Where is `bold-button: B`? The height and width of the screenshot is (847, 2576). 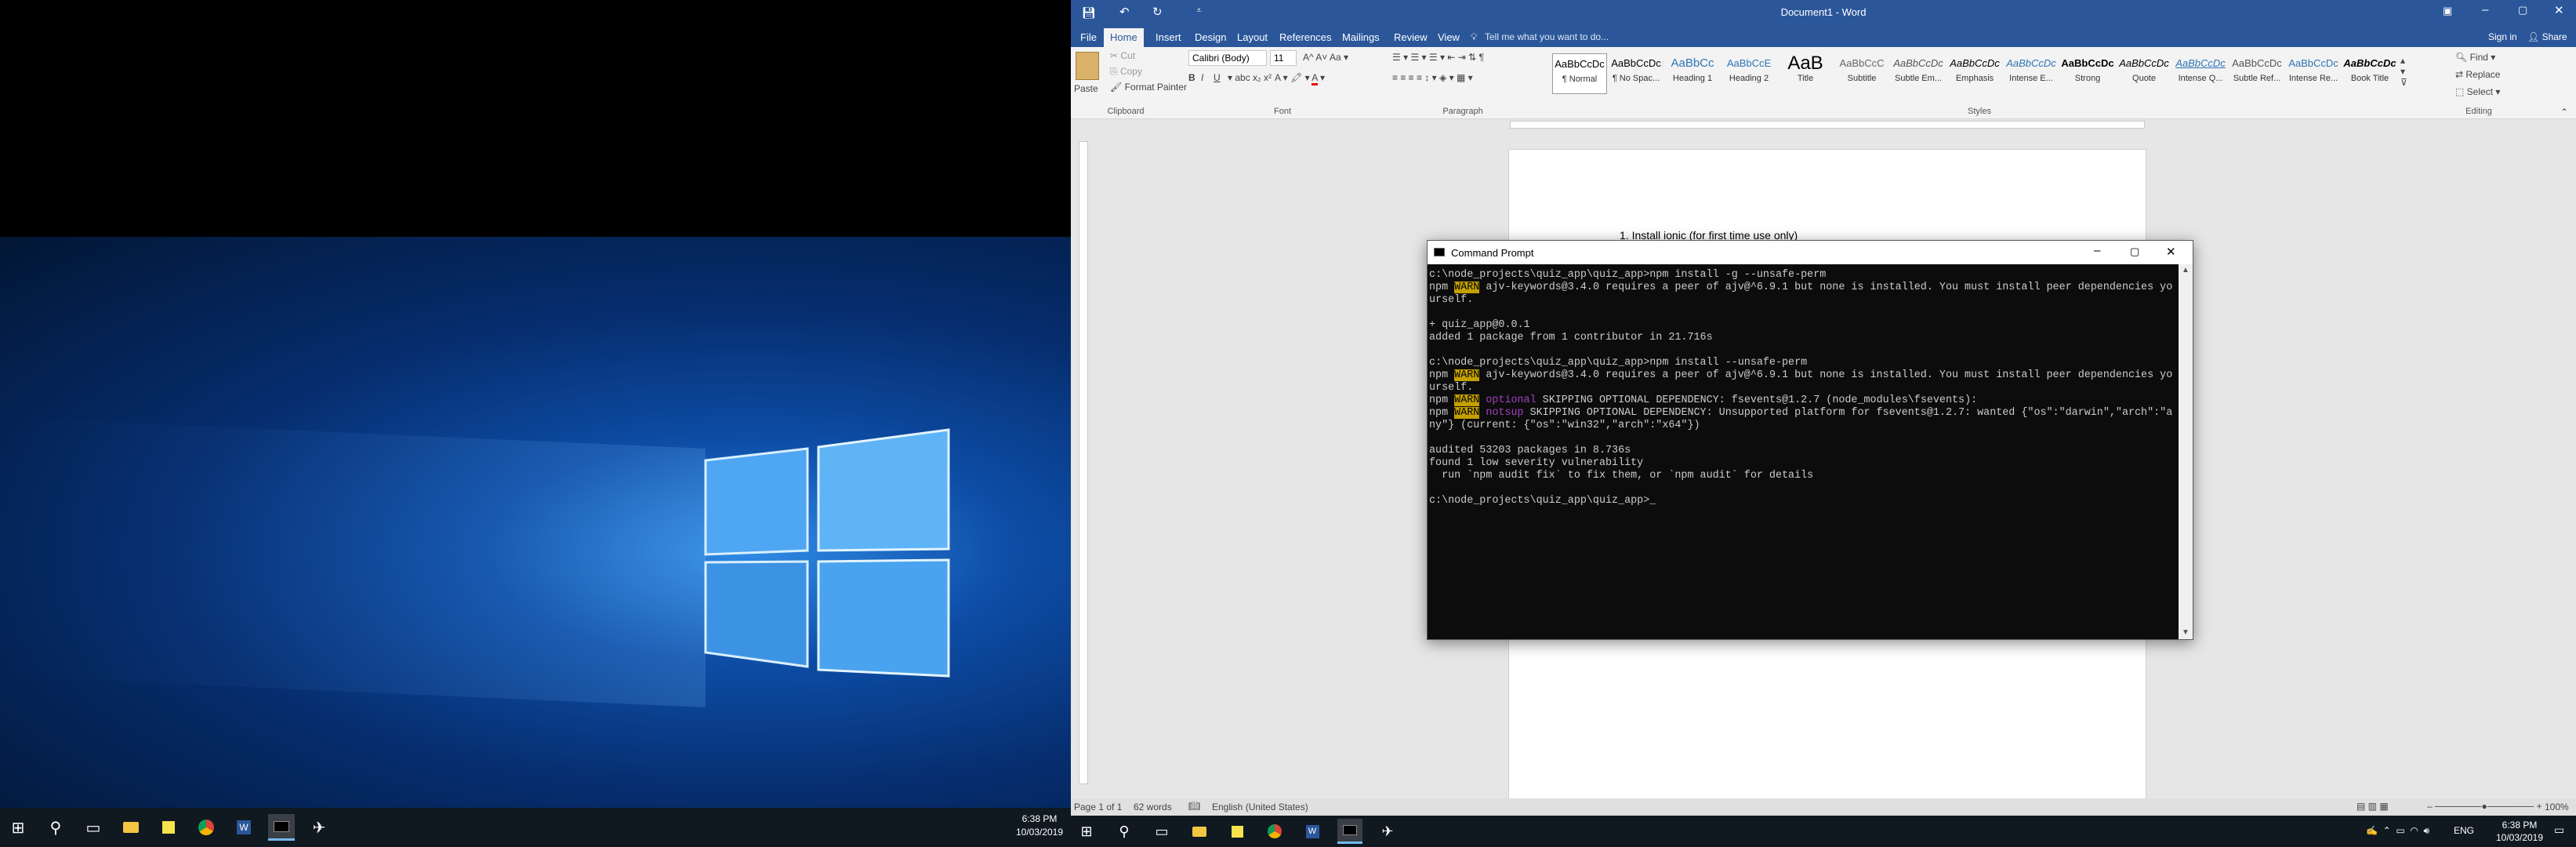 bold-button: B is located at coordinates (1191, 77).